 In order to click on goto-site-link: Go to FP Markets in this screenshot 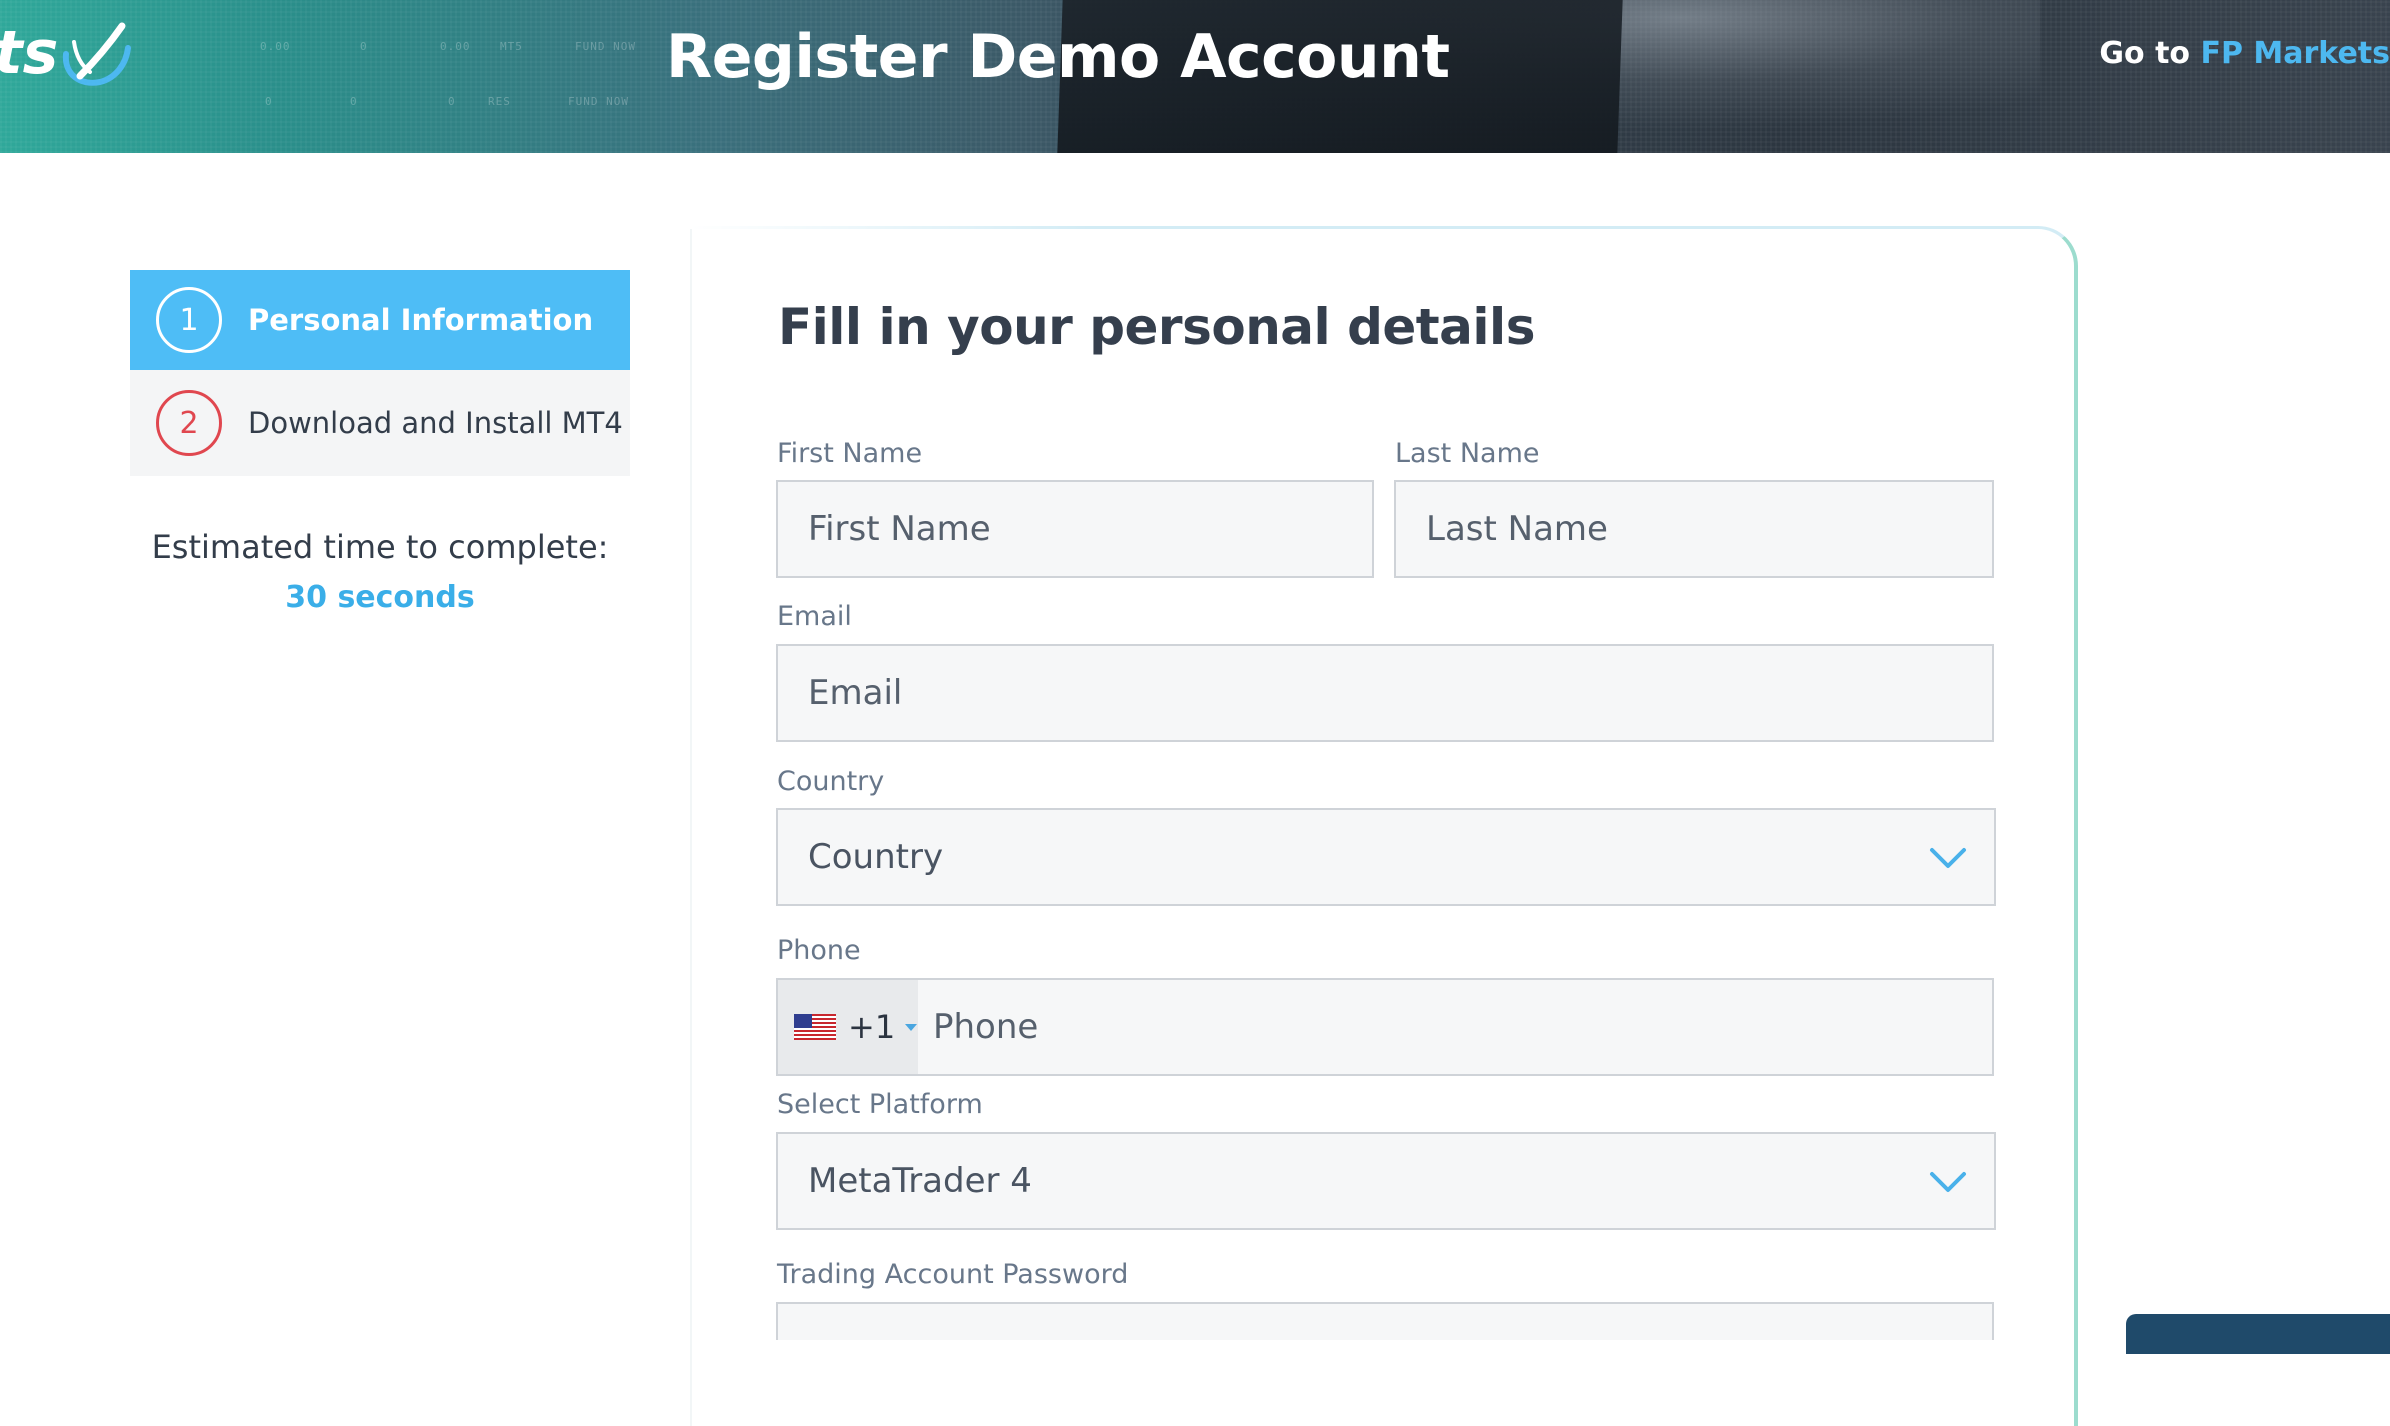, I will do `click(2244, 53)`.